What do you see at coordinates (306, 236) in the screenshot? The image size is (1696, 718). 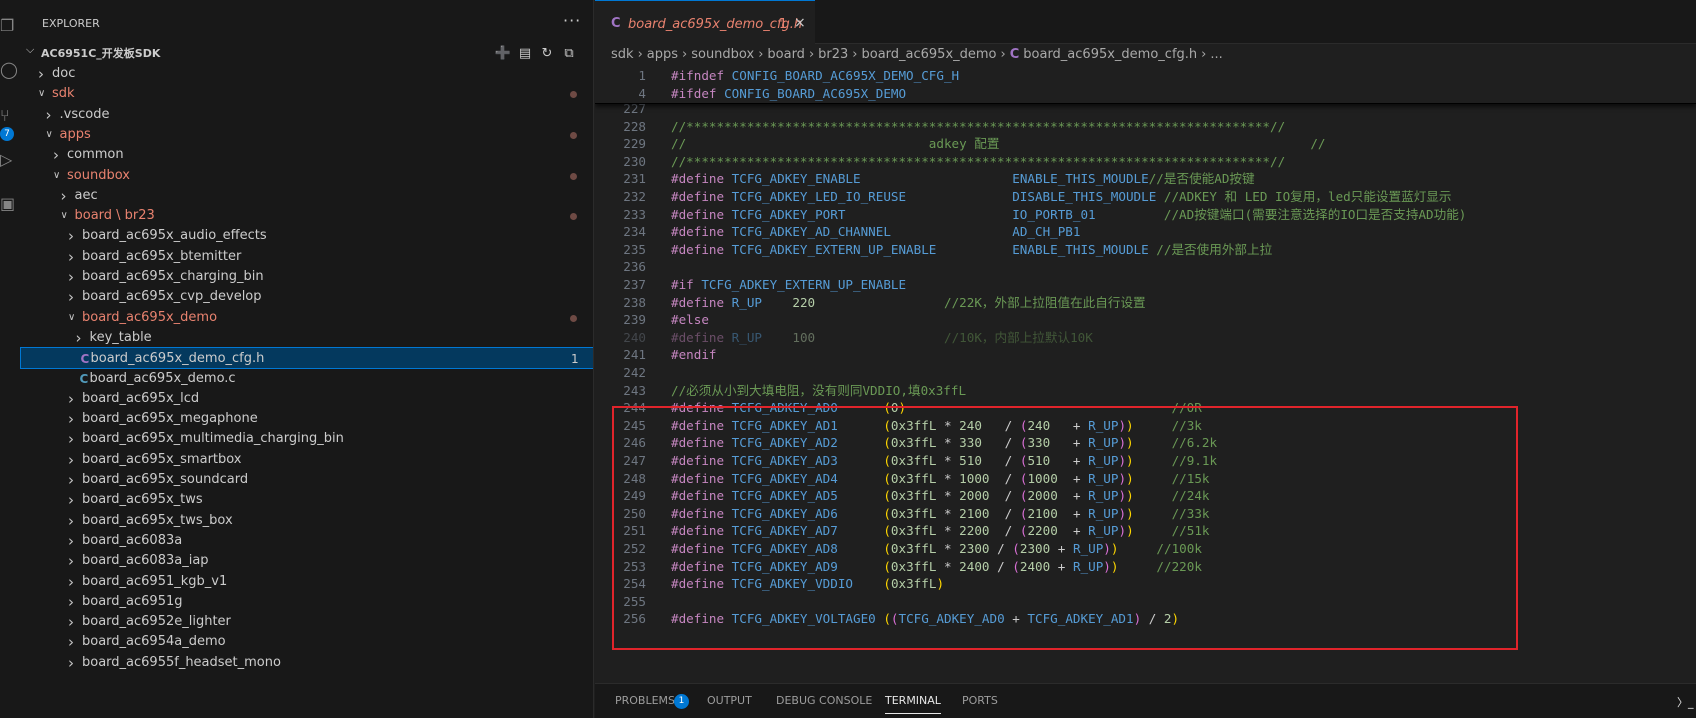 I see `folder-item: › board_ac695x_audio_effects` at bounding box center [306, 236].